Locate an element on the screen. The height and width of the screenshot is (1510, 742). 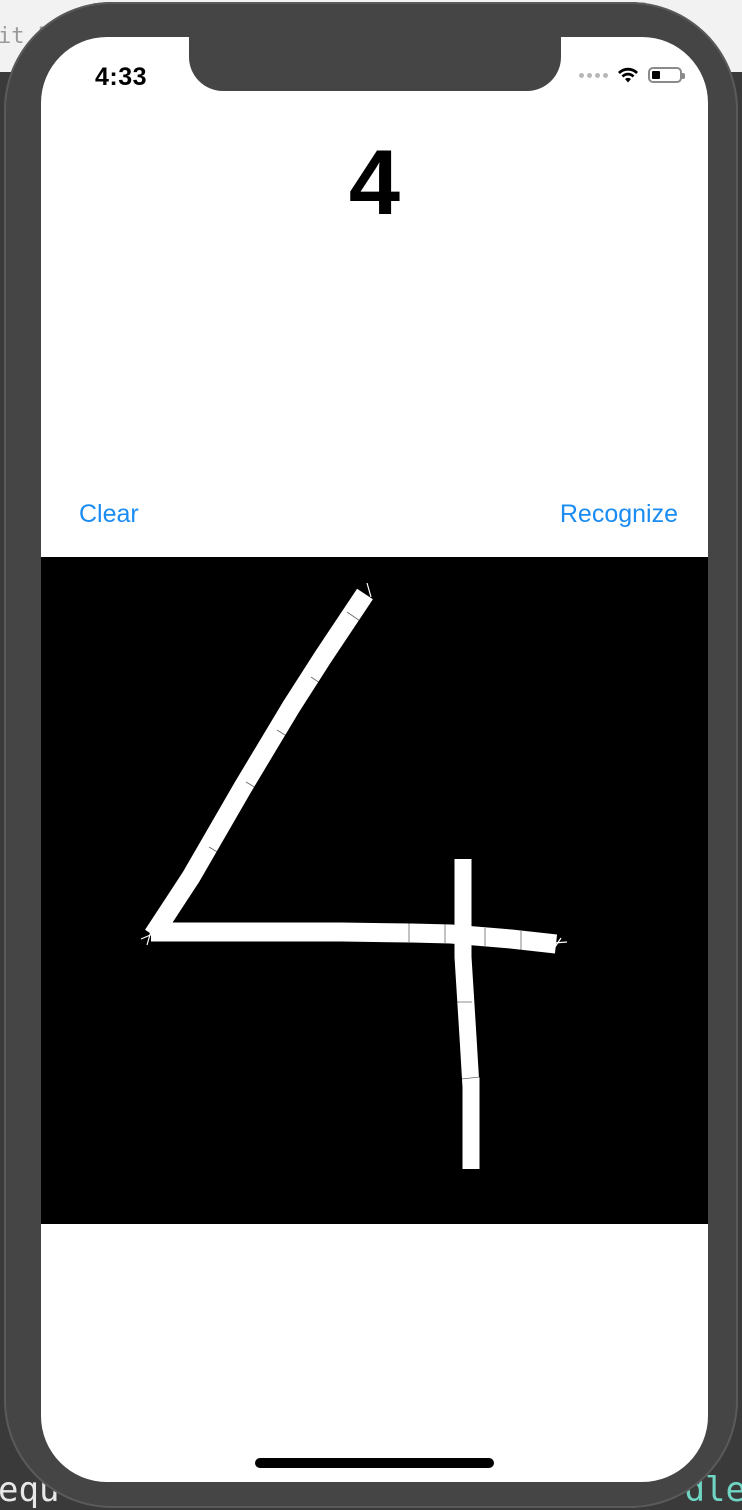
stroke-diagonal is located at coordinates (259, 764).